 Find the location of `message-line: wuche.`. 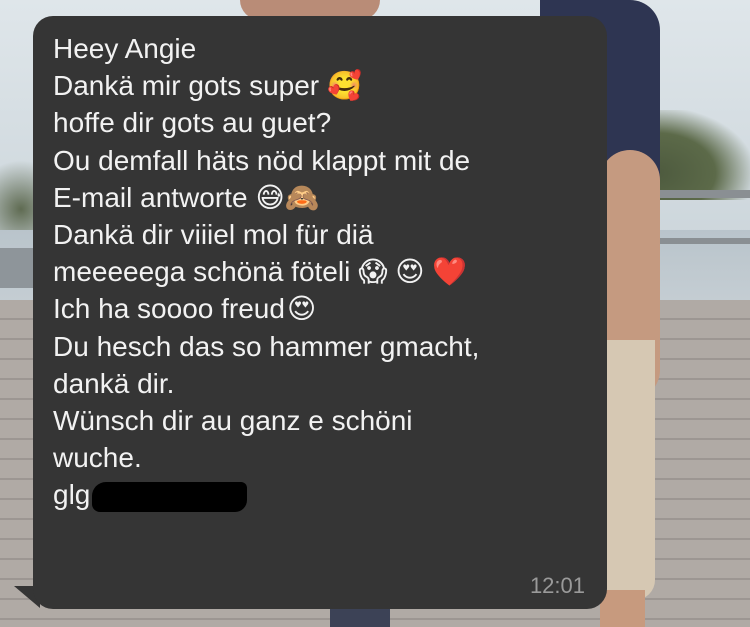

message-line: wuche. is located at coordinates (97, 458).